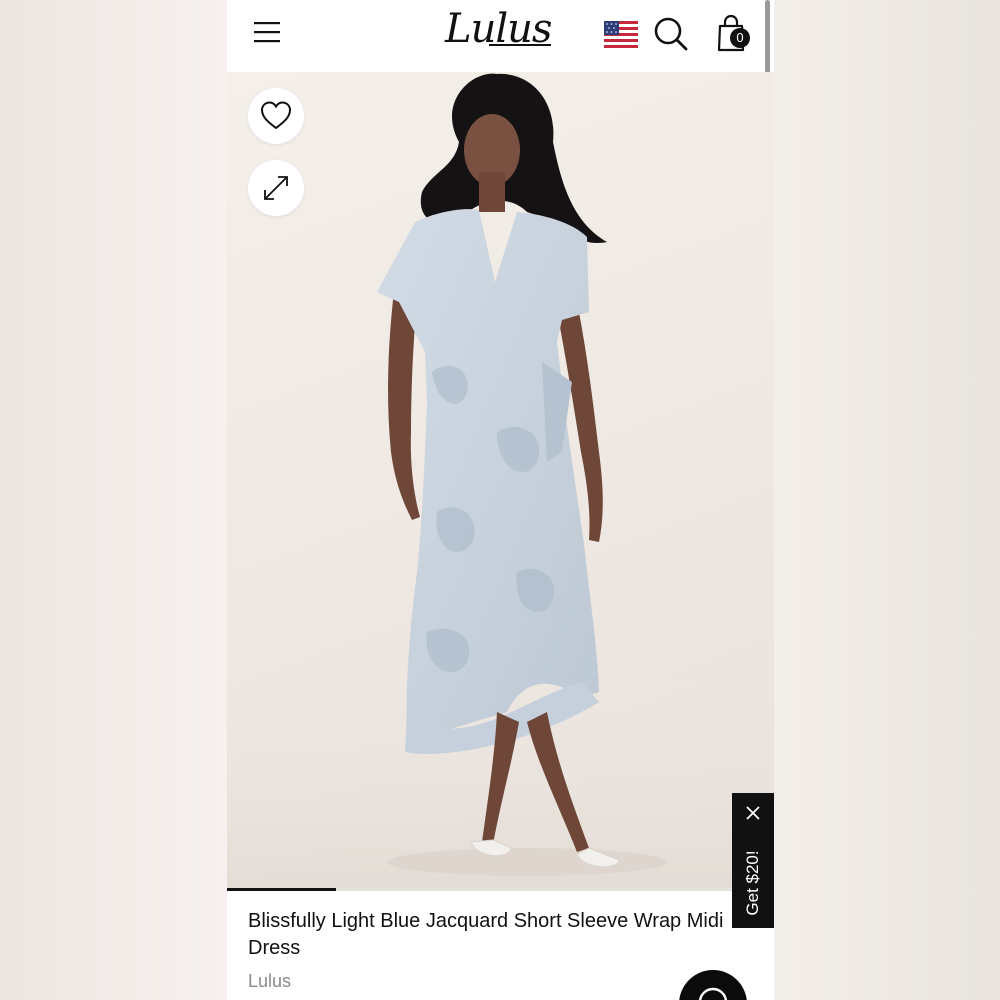  I want to click on heart-icon, so click(276, 115).